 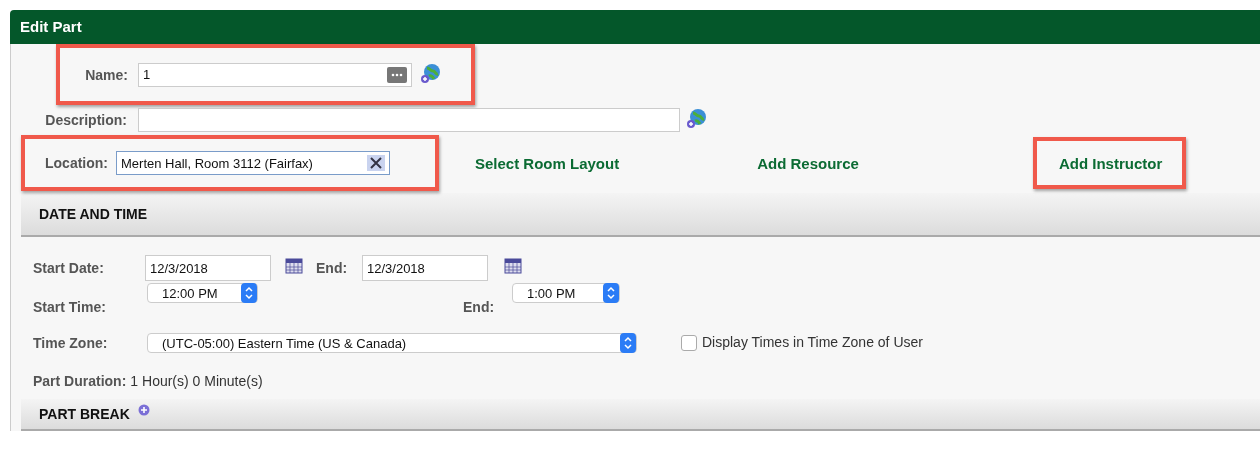 What do you see at coordinates (202, 293) in the screenshot?
I see `time-select: 12:00 PM` at bounding box center [202, 293].